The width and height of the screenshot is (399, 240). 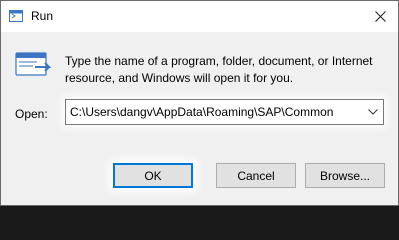 I want to click on close-button, so click(x=380, y=16).